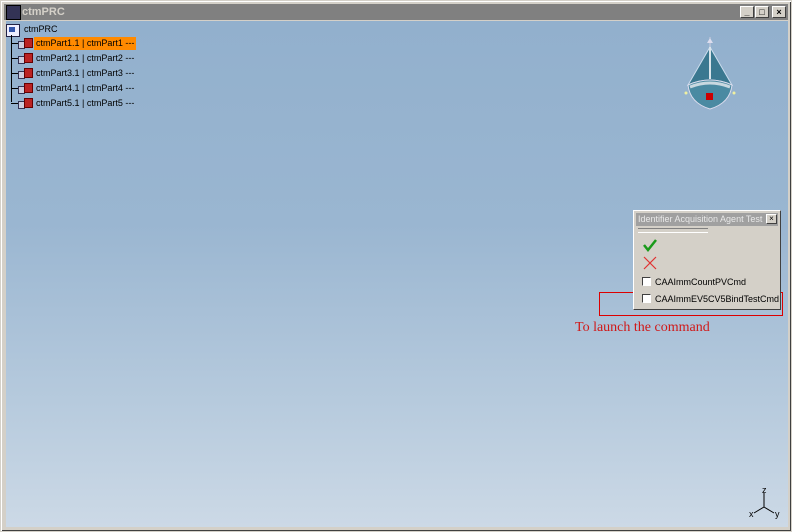 This screenshot has height=532, width=792. What do you see at coordinates (708, 269) in the screenshot?
I see `dialog-body: CAAImmCountPVCmd CAAImmEV5CV5BindTestCmd` at bounding box center [708, 269].